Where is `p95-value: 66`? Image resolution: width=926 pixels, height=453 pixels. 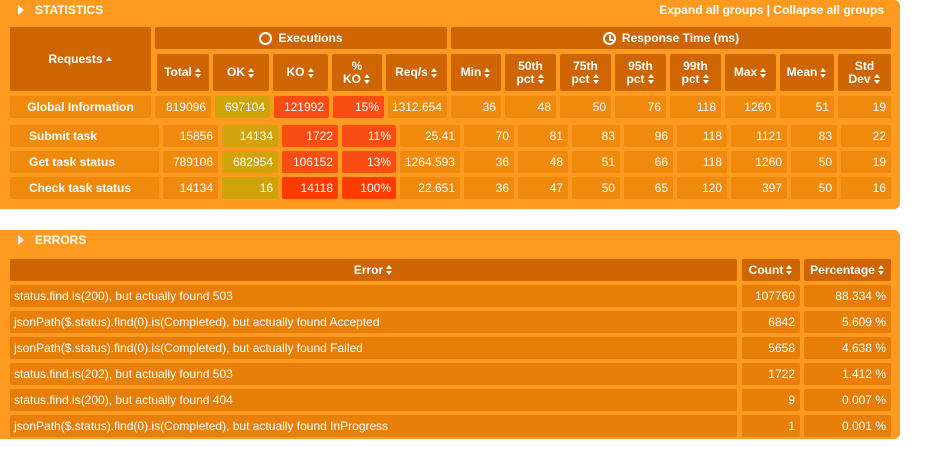 p95-value: 66 is located at coordinates (648, 162).